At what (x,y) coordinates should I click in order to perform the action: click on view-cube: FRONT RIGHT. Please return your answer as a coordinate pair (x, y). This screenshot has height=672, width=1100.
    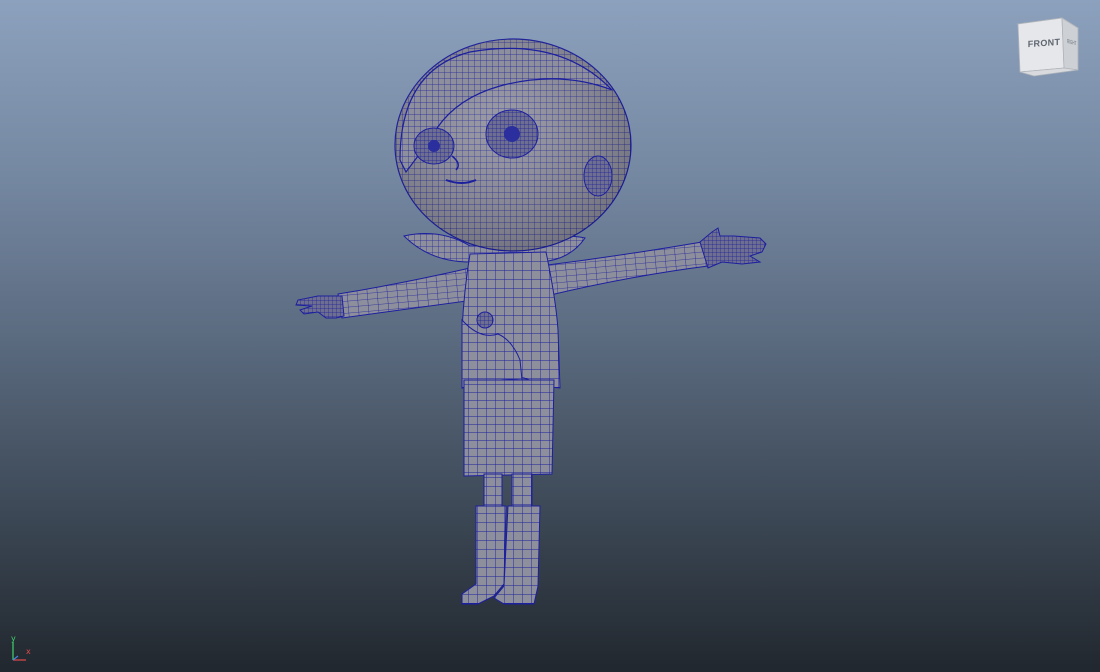
    Looking at the image, I should click on (1048, 46).